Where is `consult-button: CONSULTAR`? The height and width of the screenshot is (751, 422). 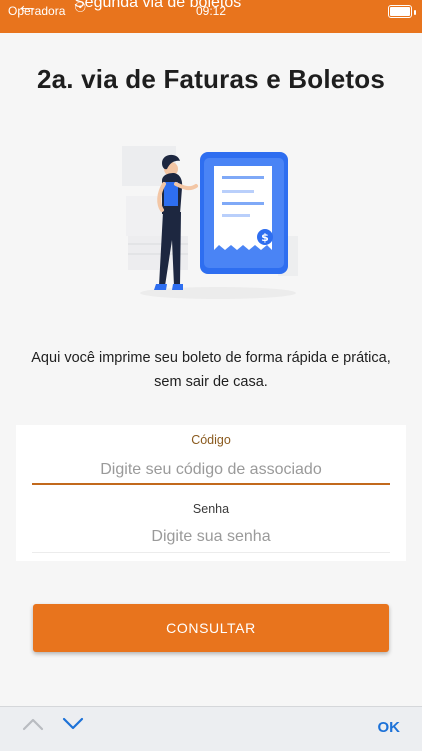 consult-button: CONSULTAR is located at coordinates (211, 628).